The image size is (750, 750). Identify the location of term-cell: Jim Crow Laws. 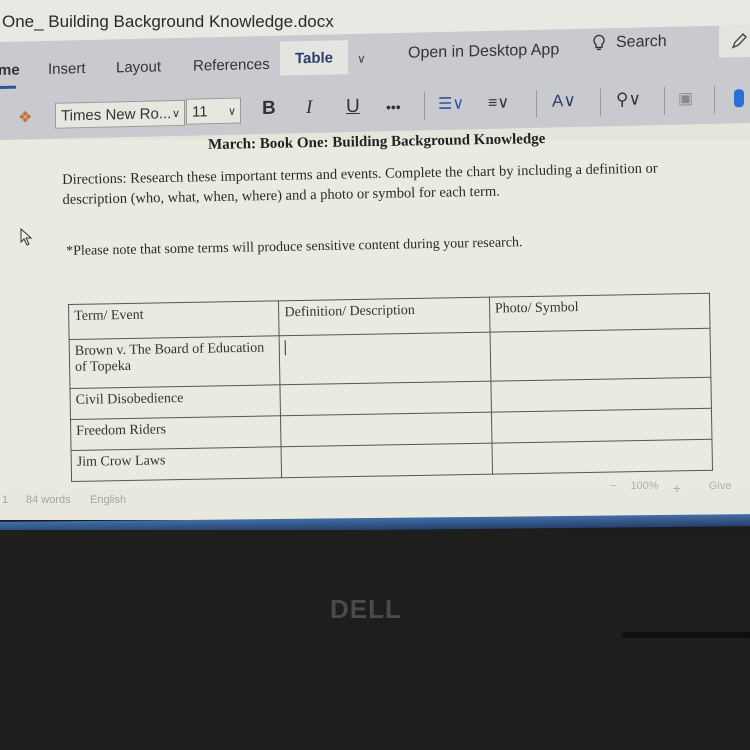
(176, 464).